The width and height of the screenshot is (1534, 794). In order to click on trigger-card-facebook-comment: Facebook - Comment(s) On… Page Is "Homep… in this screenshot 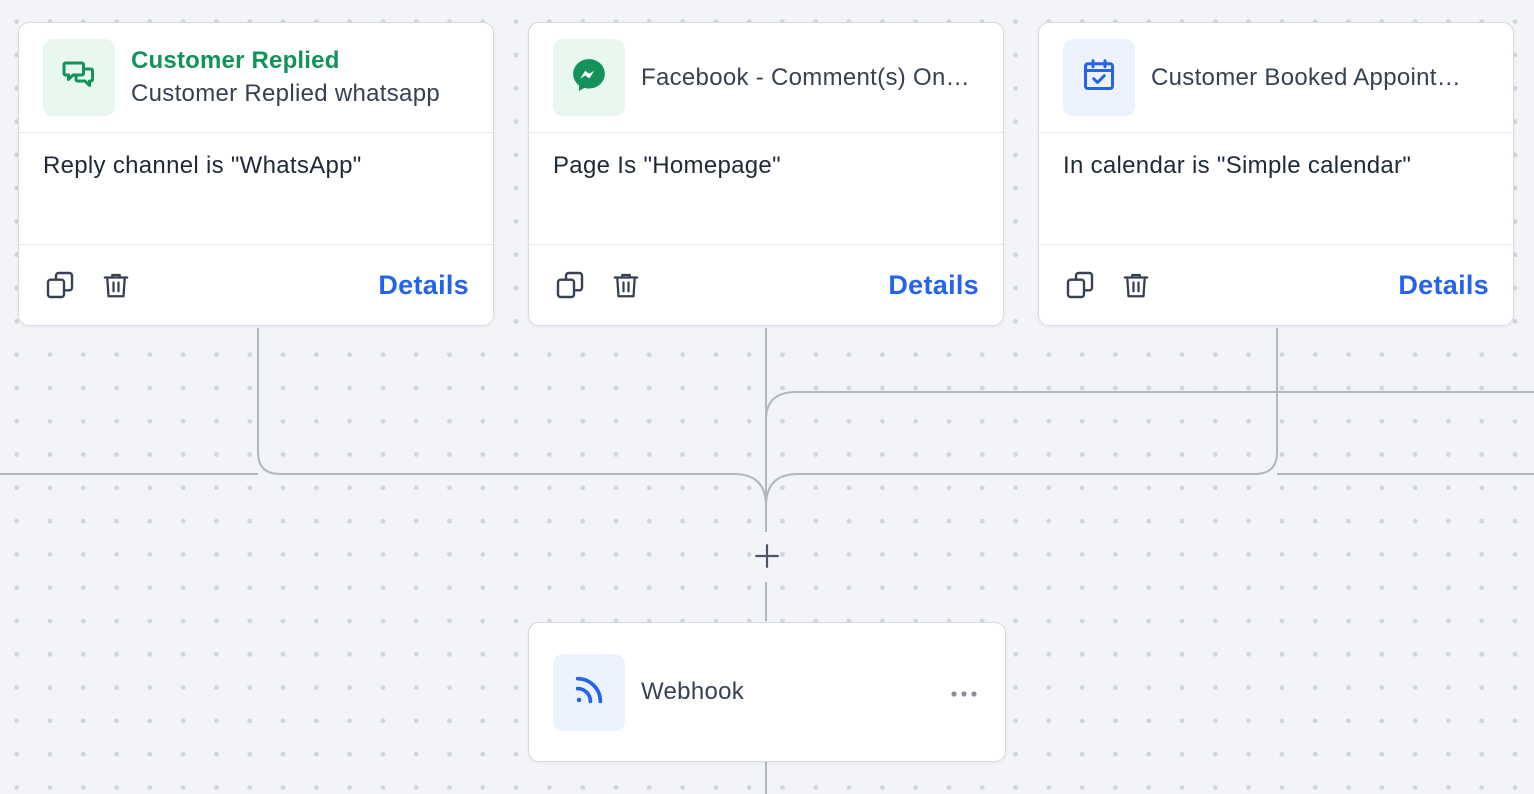, I will do `click(766, 174)`.